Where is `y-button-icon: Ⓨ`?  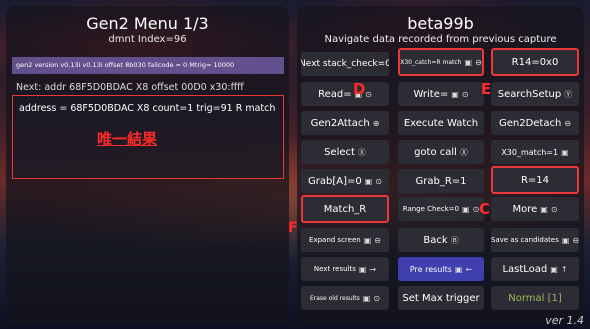
y-button-icon: Ⓨ is located at coordinates (568, 94).